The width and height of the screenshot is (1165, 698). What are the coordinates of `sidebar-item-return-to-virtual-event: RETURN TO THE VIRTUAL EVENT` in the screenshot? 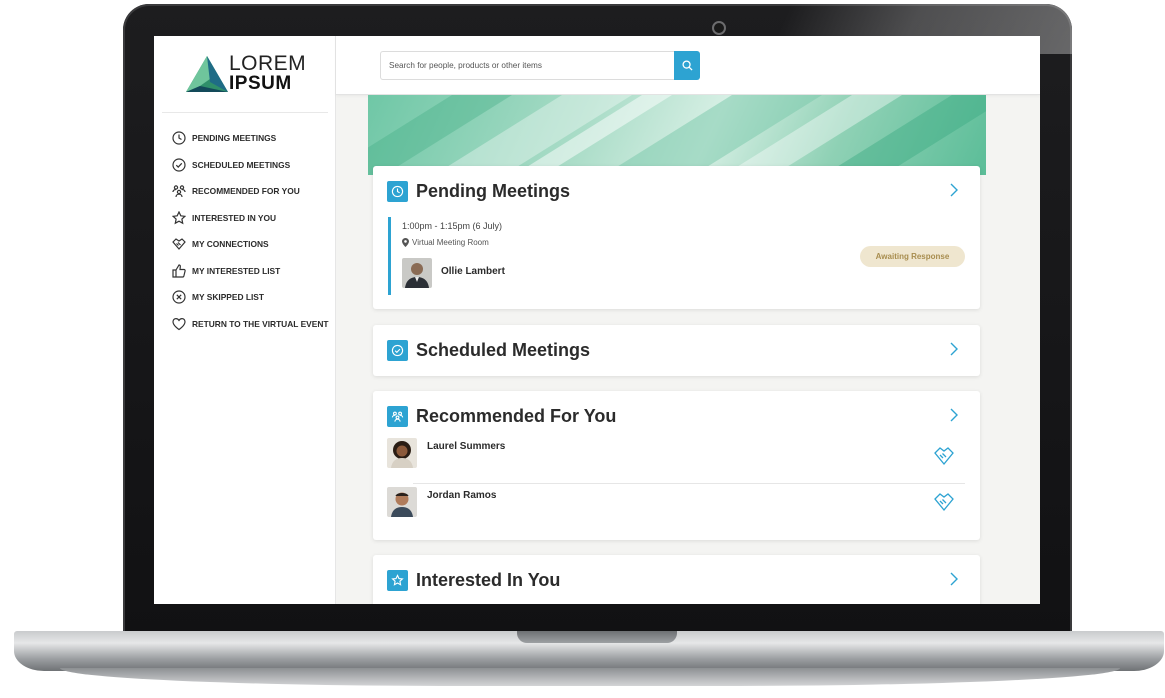 It's located at (253, 324).